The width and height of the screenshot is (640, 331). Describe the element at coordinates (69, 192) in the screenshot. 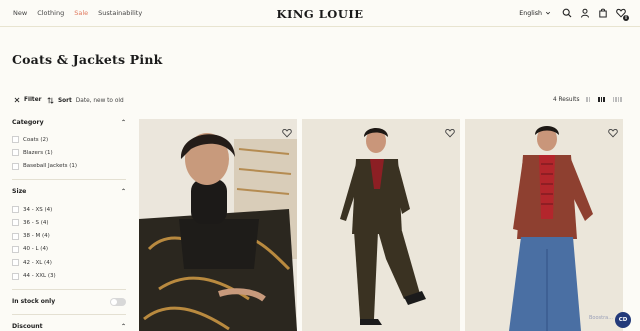

I see `size-filter-header: Size ⌃` at that location.